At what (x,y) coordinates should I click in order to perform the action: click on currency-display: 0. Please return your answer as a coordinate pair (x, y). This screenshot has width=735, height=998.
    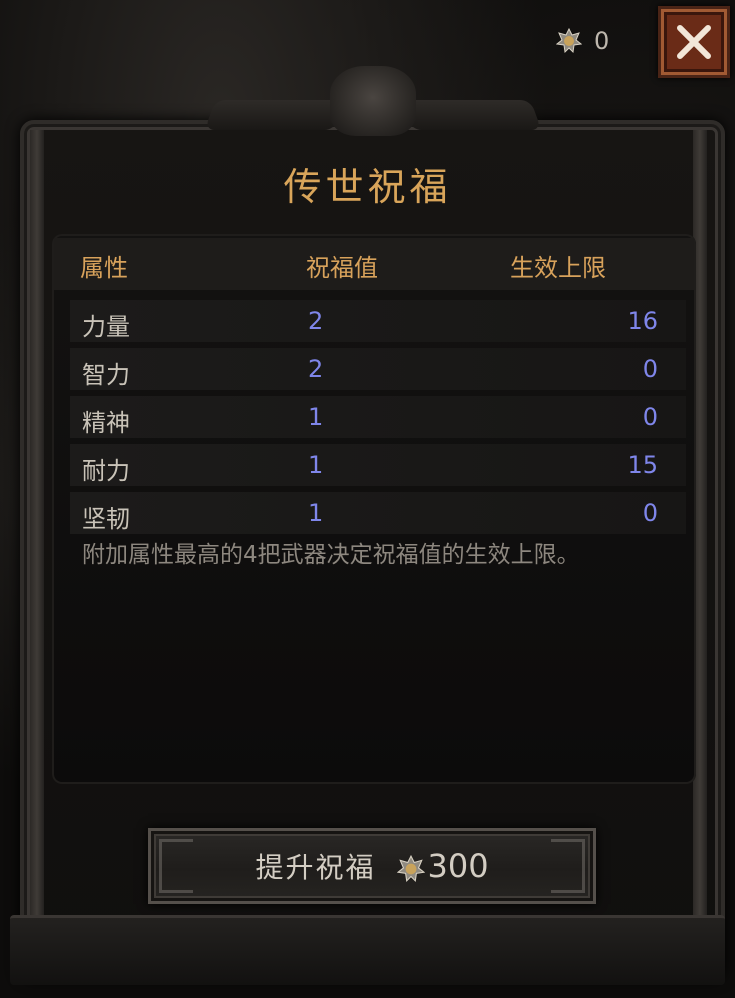
    Looking at the image, I should click on (582, 41).